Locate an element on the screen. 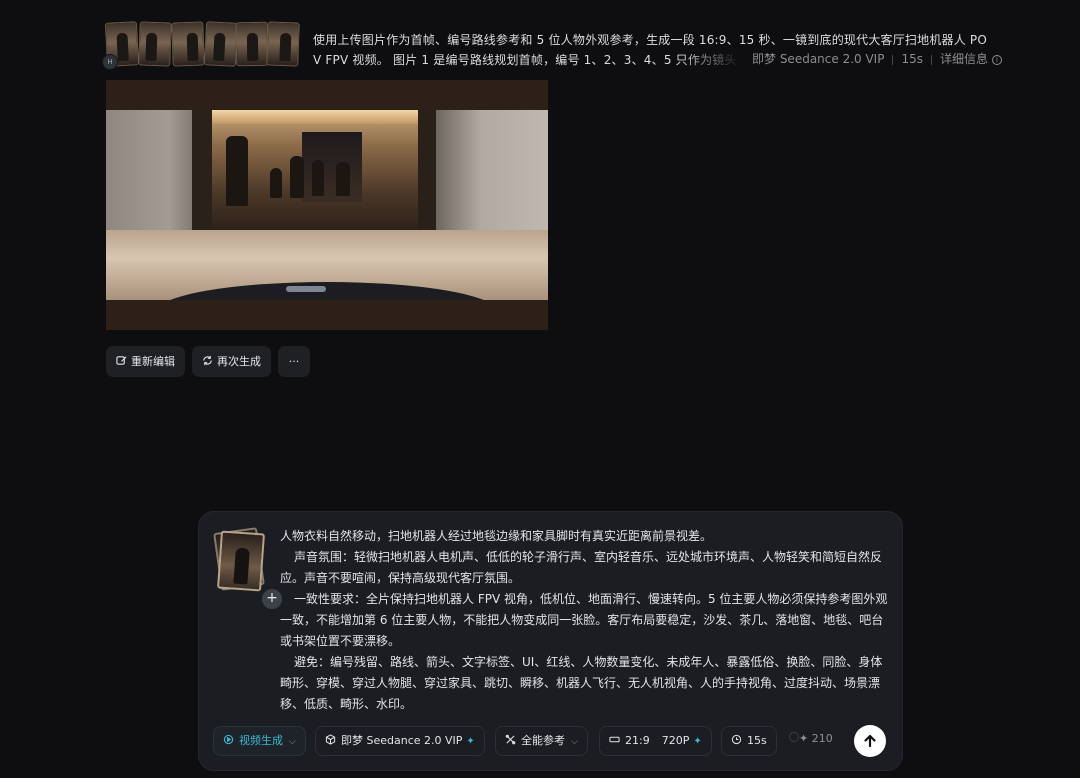  more-icon: ··· is located at coordinates (294, 361).